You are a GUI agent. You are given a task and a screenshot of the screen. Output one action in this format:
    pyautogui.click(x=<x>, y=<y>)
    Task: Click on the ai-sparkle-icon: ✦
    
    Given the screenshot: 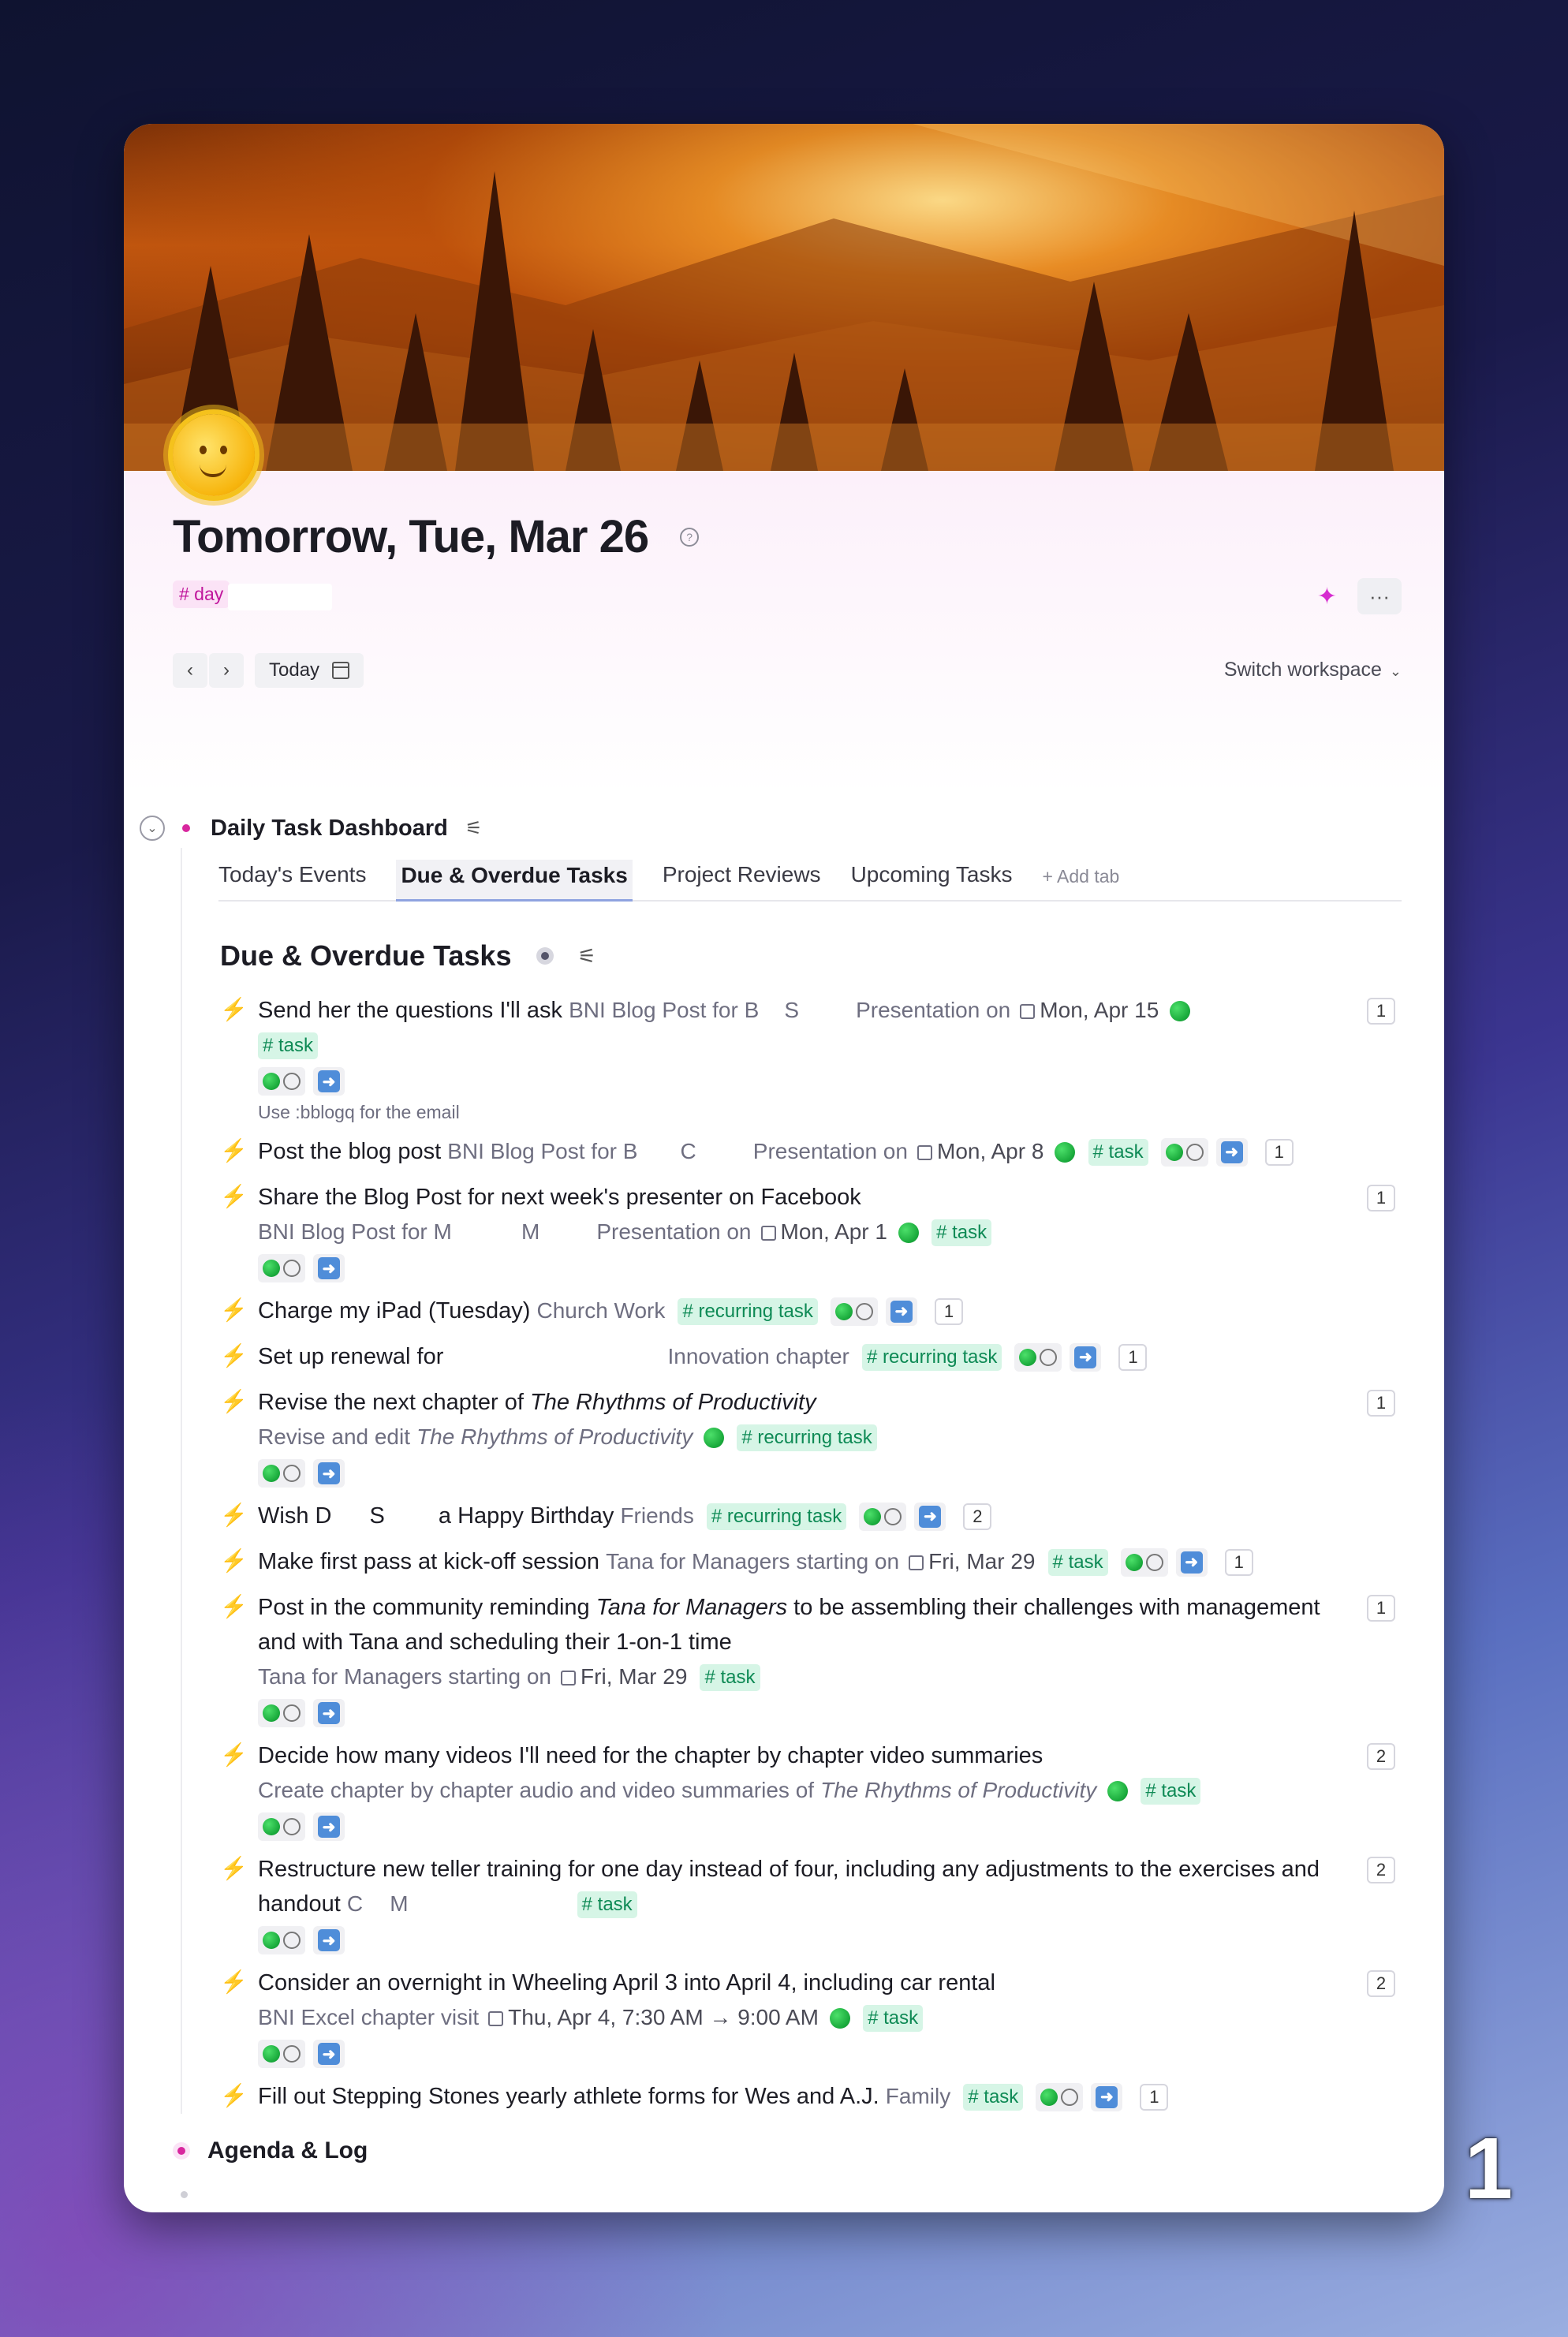 What is the action you would take?
    pyautogui.click(x=1327, y=597)
    